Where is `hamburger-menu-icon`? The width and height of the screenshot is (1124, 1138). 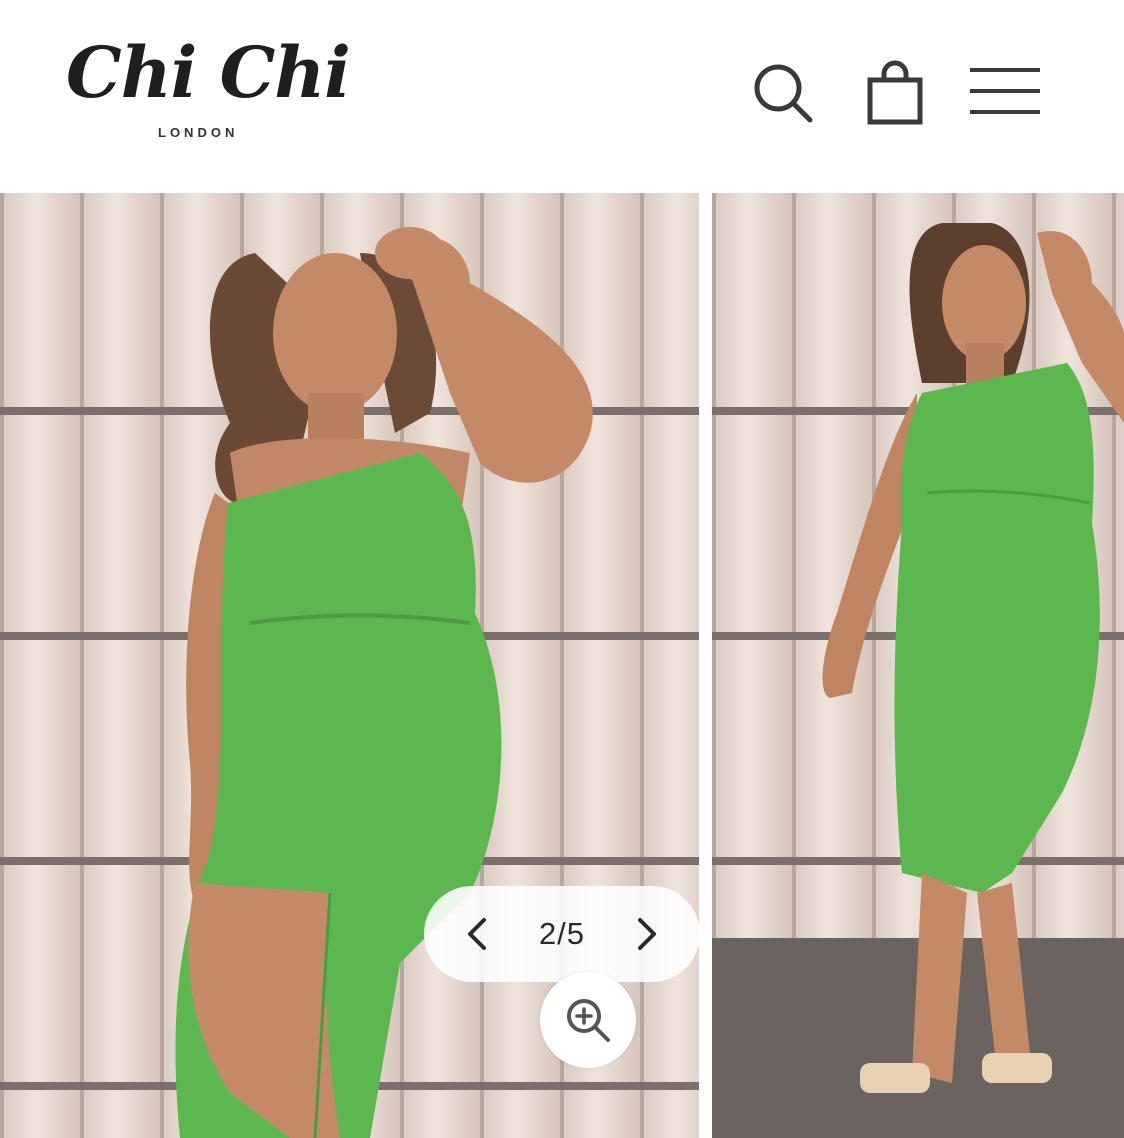
hamburger-menu-icon is located at coordinates (1005, 93).